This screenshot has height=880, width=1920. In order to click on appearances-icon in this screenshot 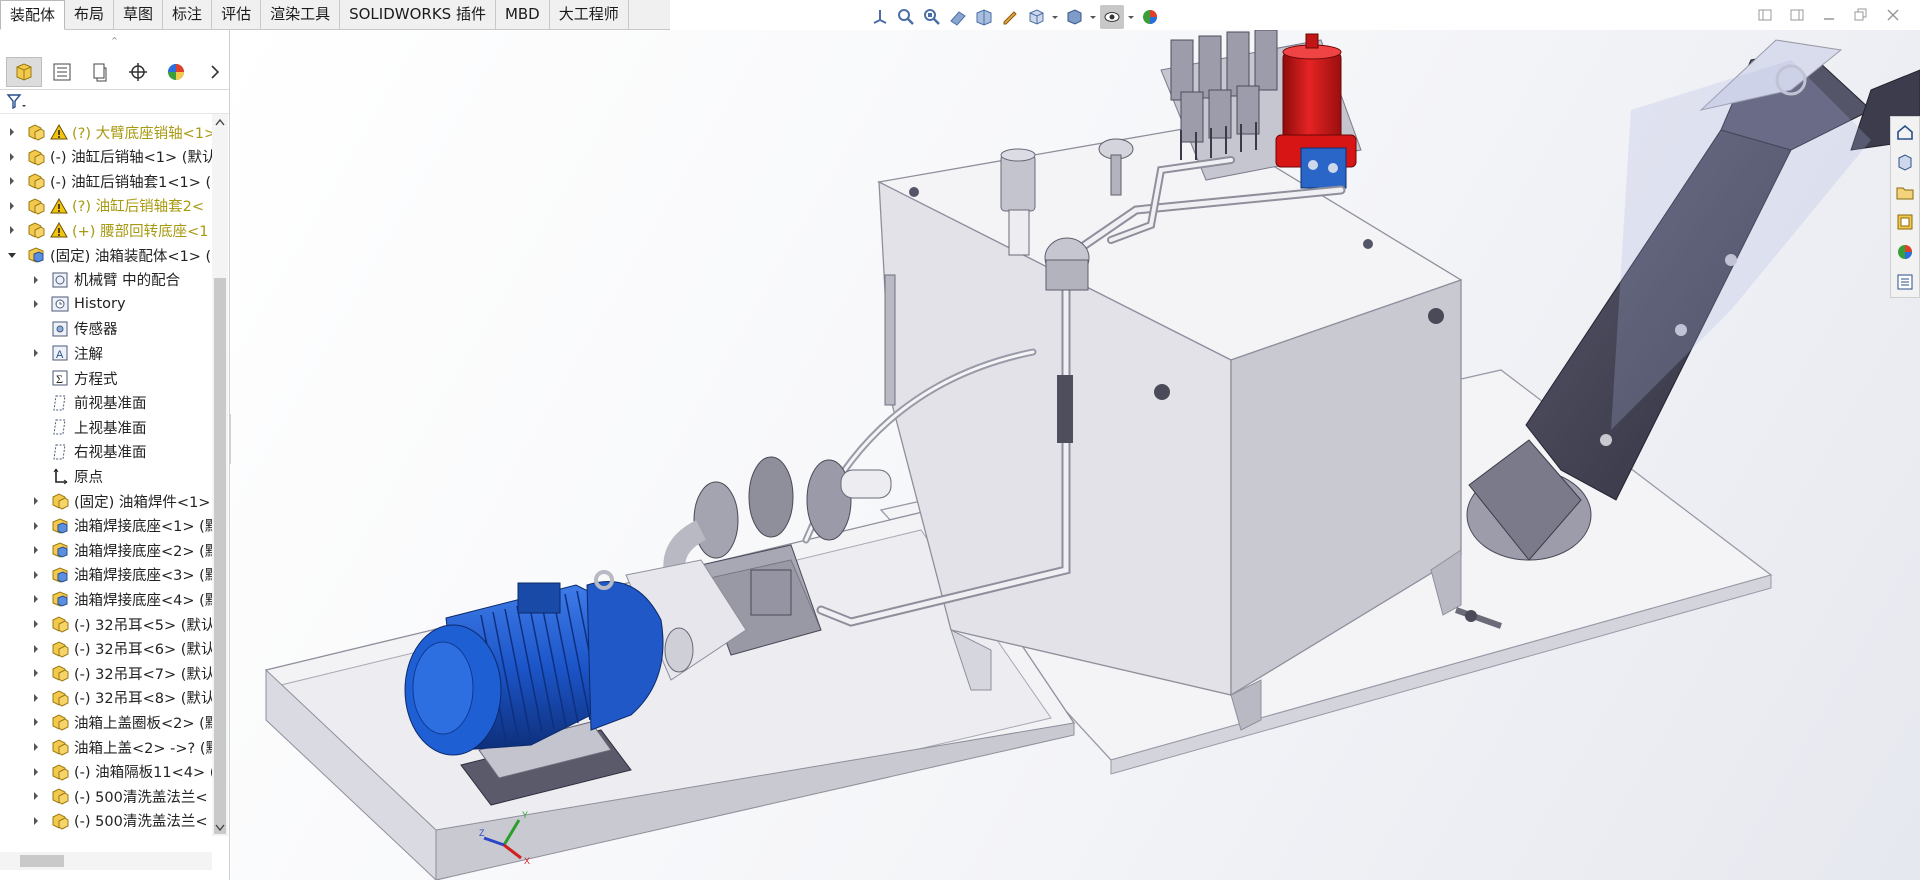, I will do `click(1905, 252)`.